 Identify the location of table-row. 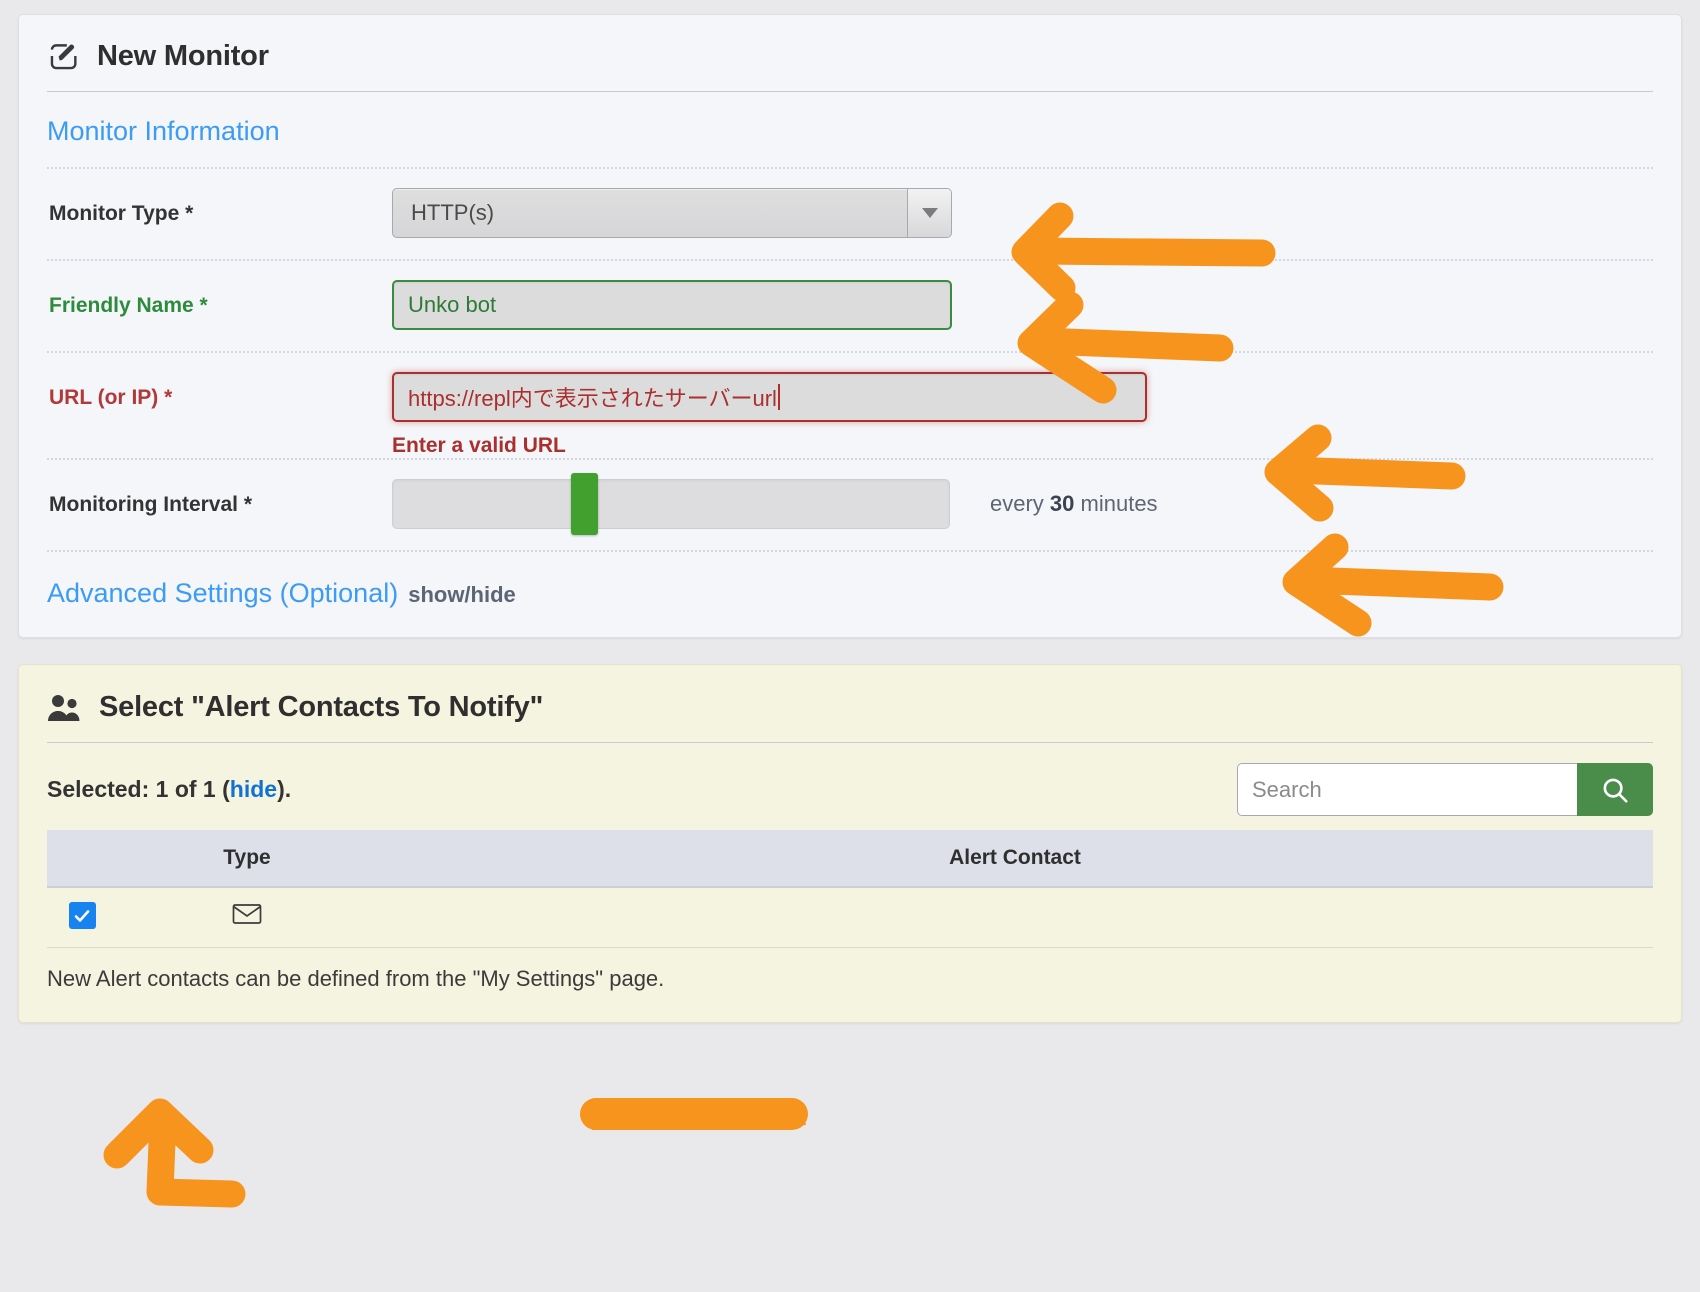
(850, 917).